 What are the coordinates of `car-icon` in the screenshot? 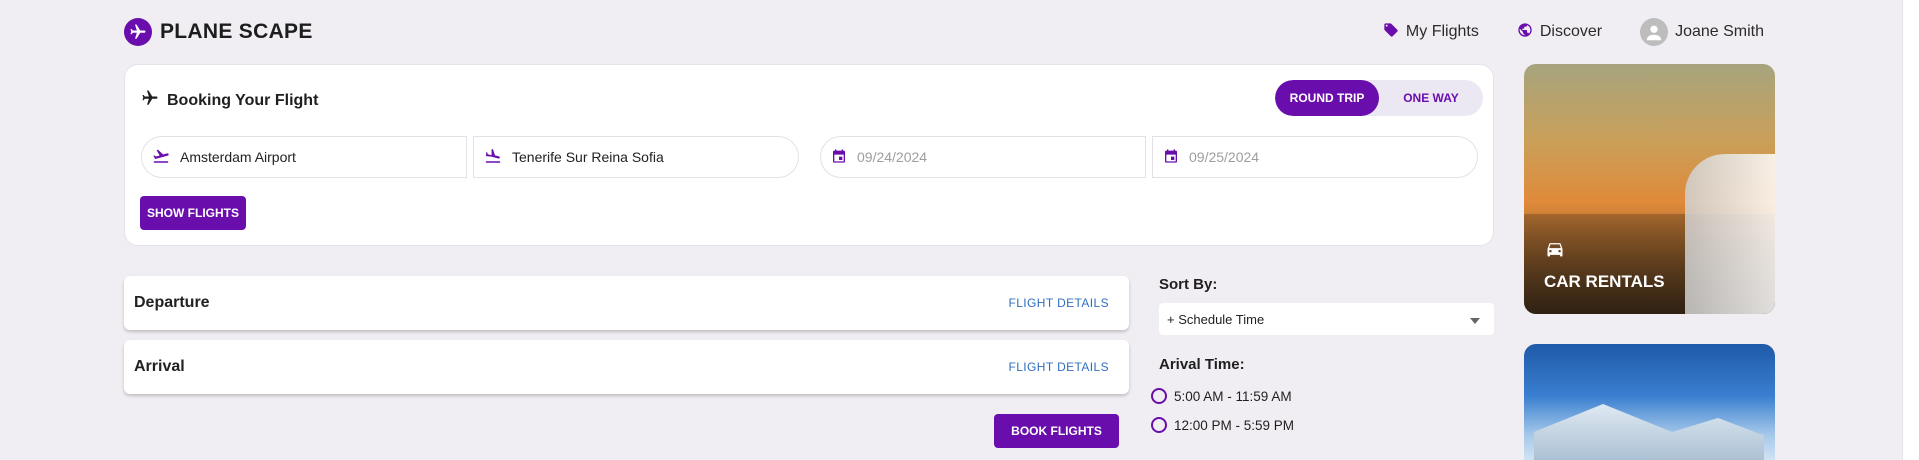 It's located at (1555, 251).